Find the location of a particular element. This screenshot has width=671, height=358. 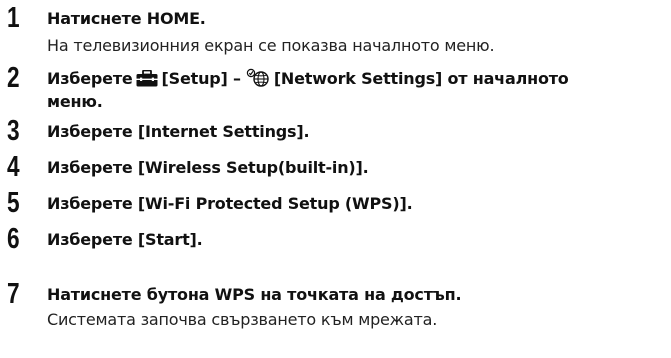

step-number: 6 is located at coordinates (13, 239).